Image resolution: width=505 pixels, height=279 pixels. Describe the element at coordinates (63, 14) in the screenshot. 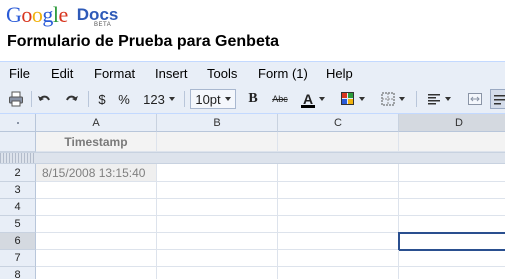

I see `logo-letter-e: e` at that location.